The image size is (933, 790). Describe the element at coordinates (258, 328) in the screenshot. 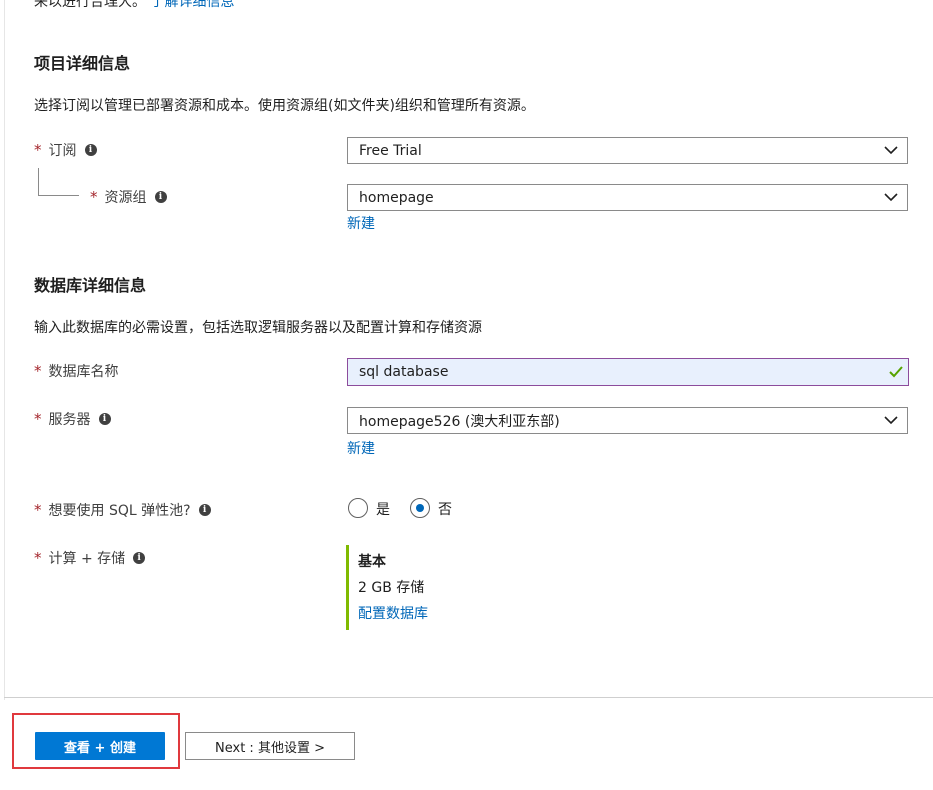

I see `database-details-description: 输入此数据库的必需设置，包括选取逻辑服务器以及配置计算和存储资源` at that location.